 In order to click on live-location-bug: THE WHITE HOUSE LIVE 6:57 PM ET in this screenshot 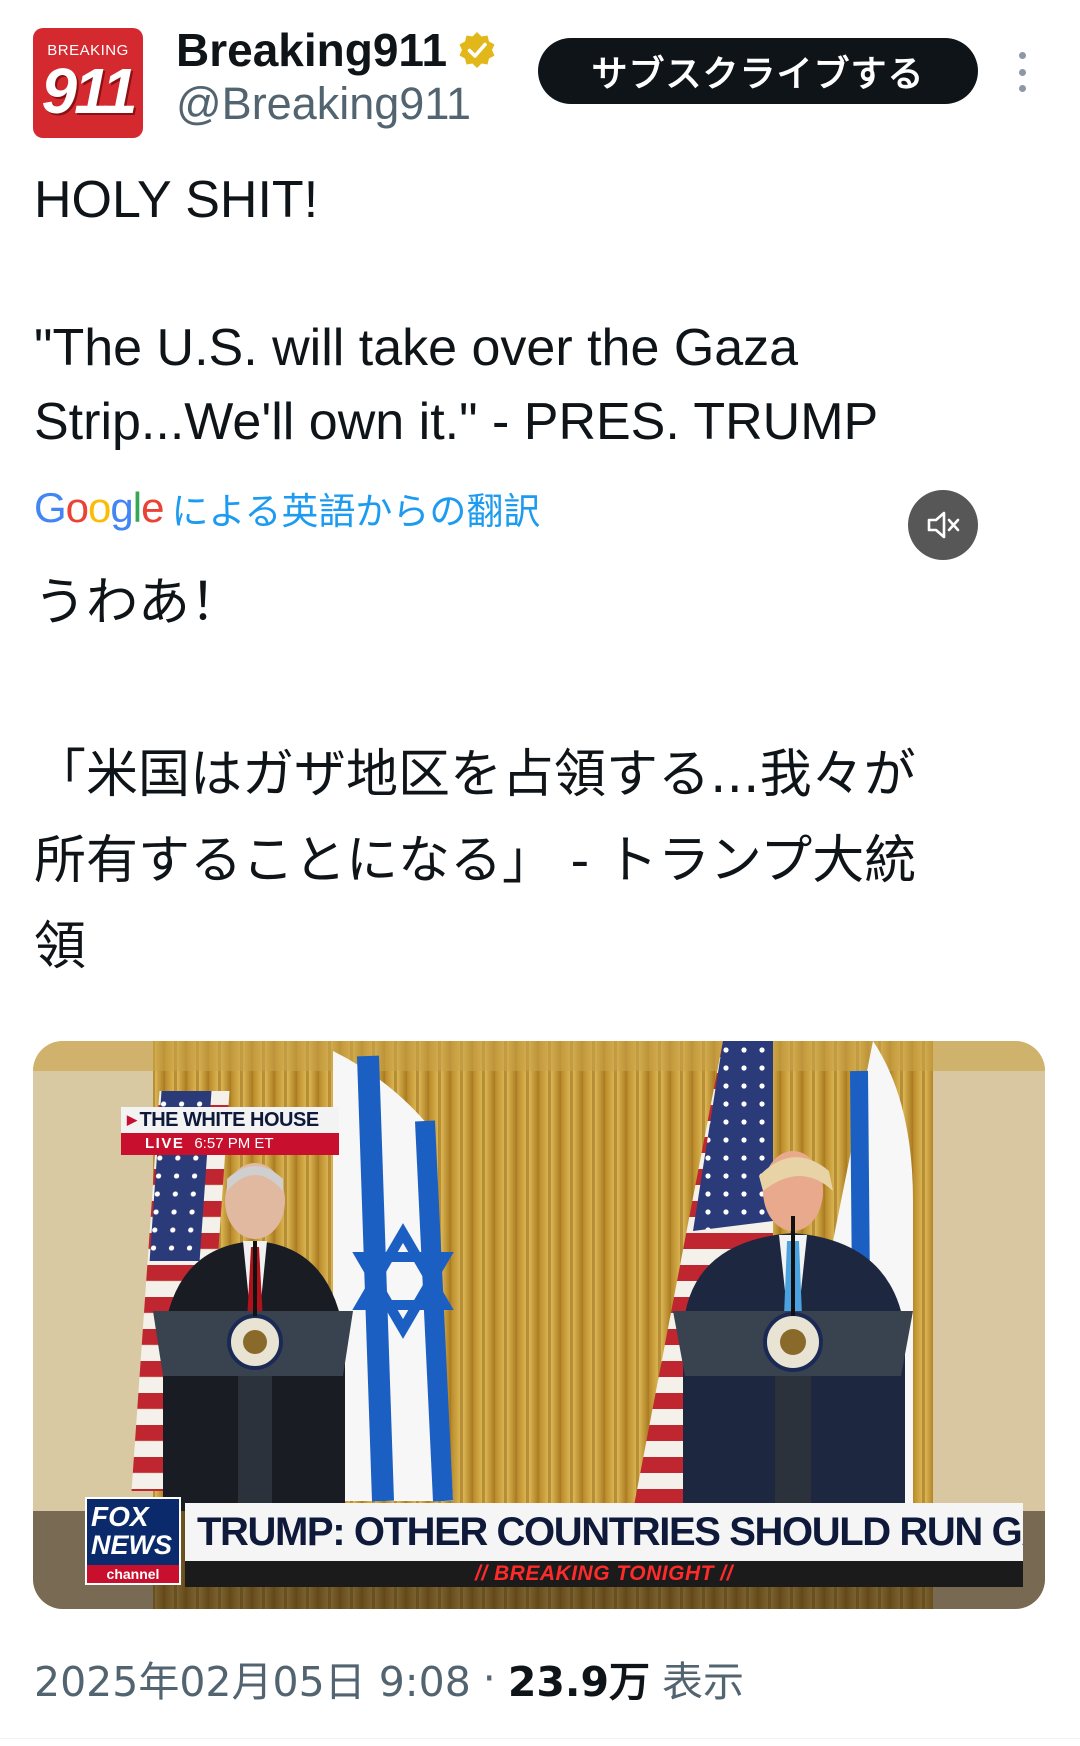, I will do `click(230, 1131)`.